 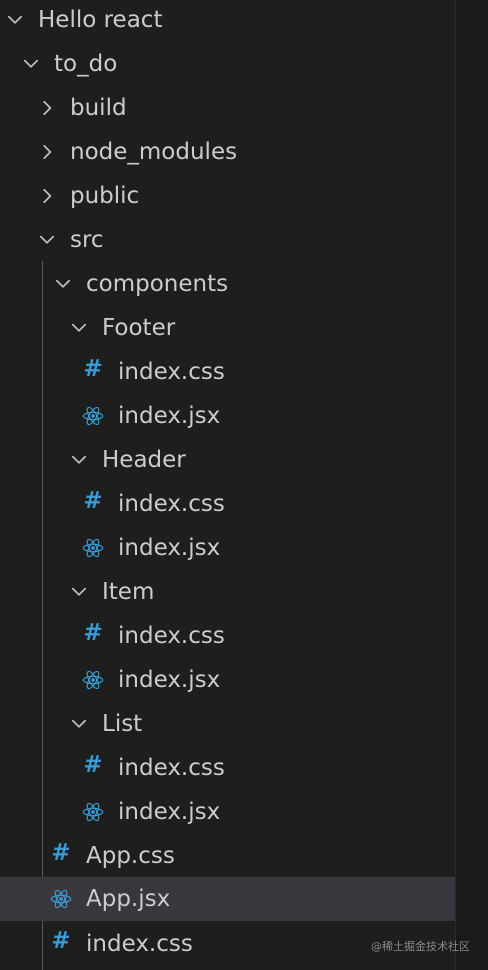 I want to click on tree-item-list: List, so click(x=227, y=724).